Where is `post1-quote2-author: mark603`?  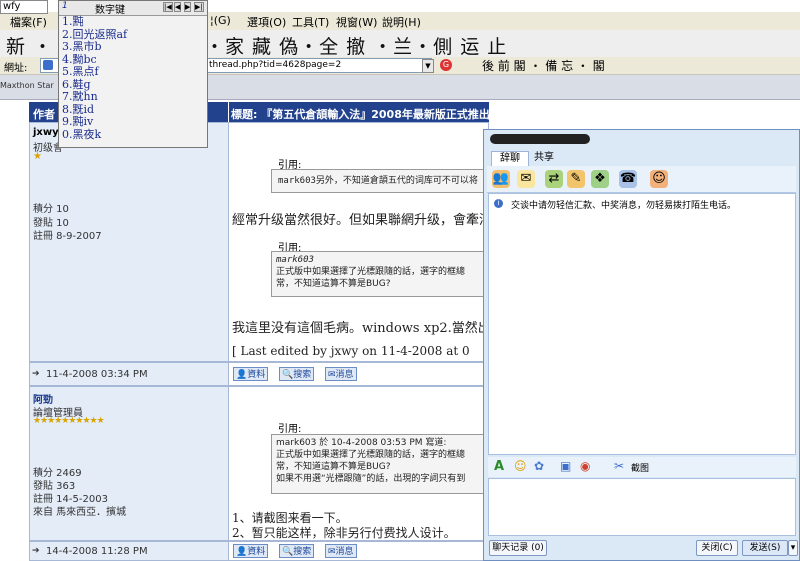 post1-quote2-author: mark603 is located at coordinates (295, 260).